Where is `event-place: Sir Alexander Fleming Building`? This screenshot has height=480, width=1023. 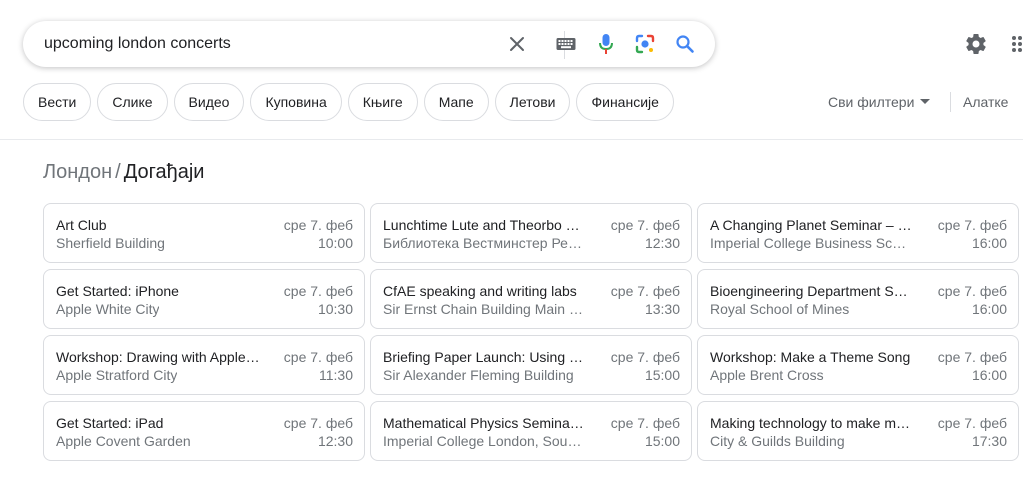
event-place: Sir Alexander Fleming Building is located at coordinates (478, 375).